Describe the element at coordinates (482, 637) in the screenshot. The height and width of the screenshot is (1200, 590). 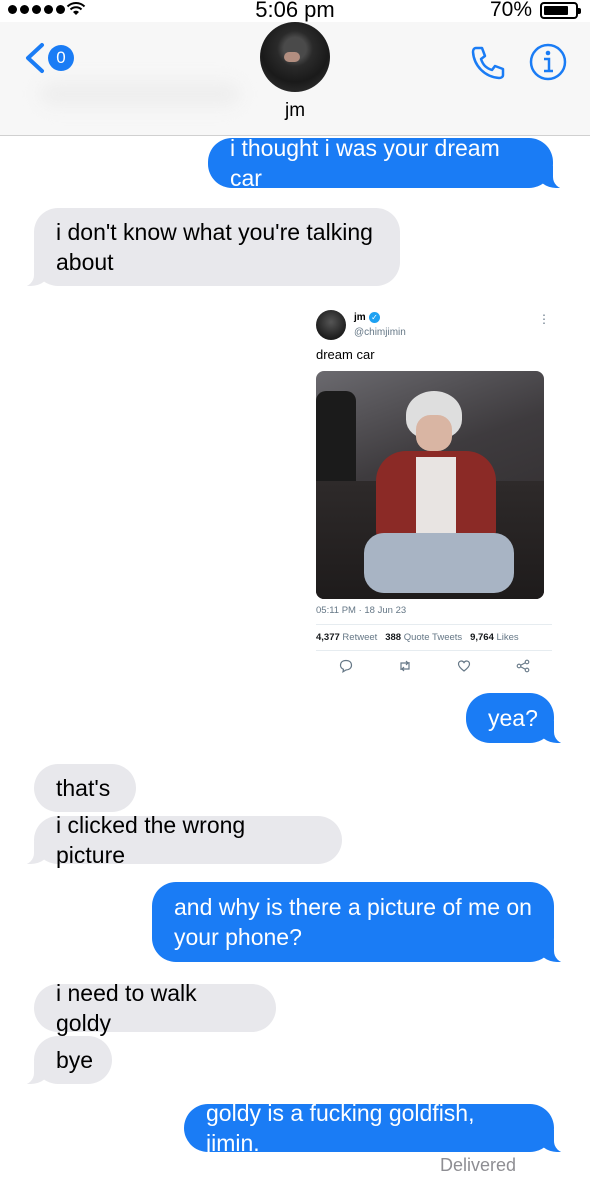
I see `like-count: 9,764` at that location.